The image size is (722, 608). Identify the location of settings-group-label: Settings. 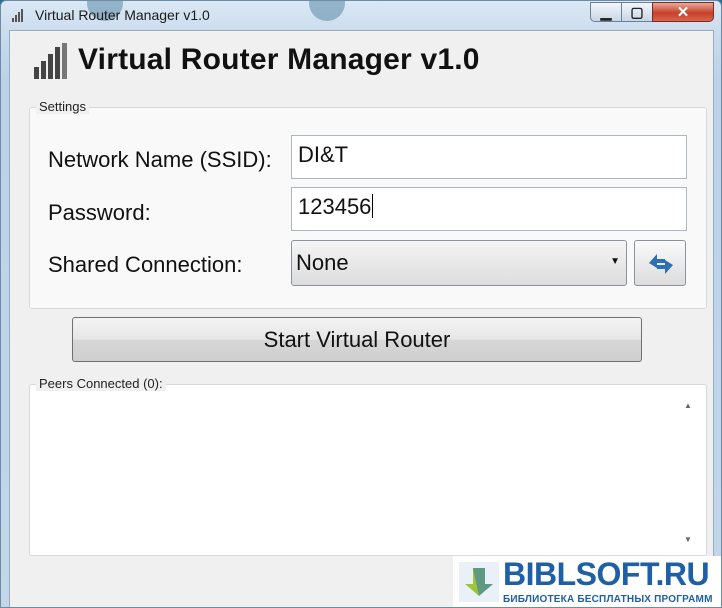
(62, 106).